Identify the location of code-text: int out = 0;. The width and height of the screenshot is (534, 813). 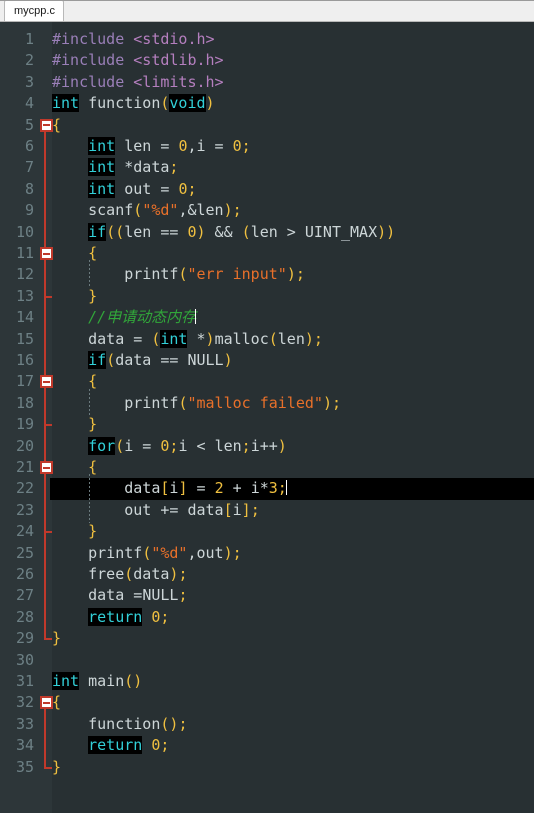
(142, 188).